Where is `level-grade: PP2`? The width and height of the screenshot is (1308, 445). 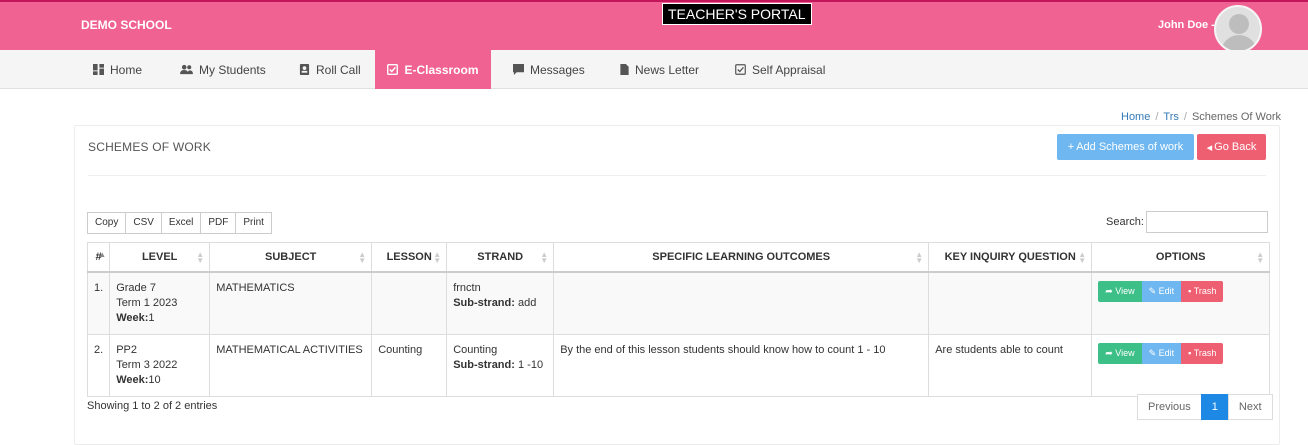 level-grade: PP2 is located at coordinates (126, 349).